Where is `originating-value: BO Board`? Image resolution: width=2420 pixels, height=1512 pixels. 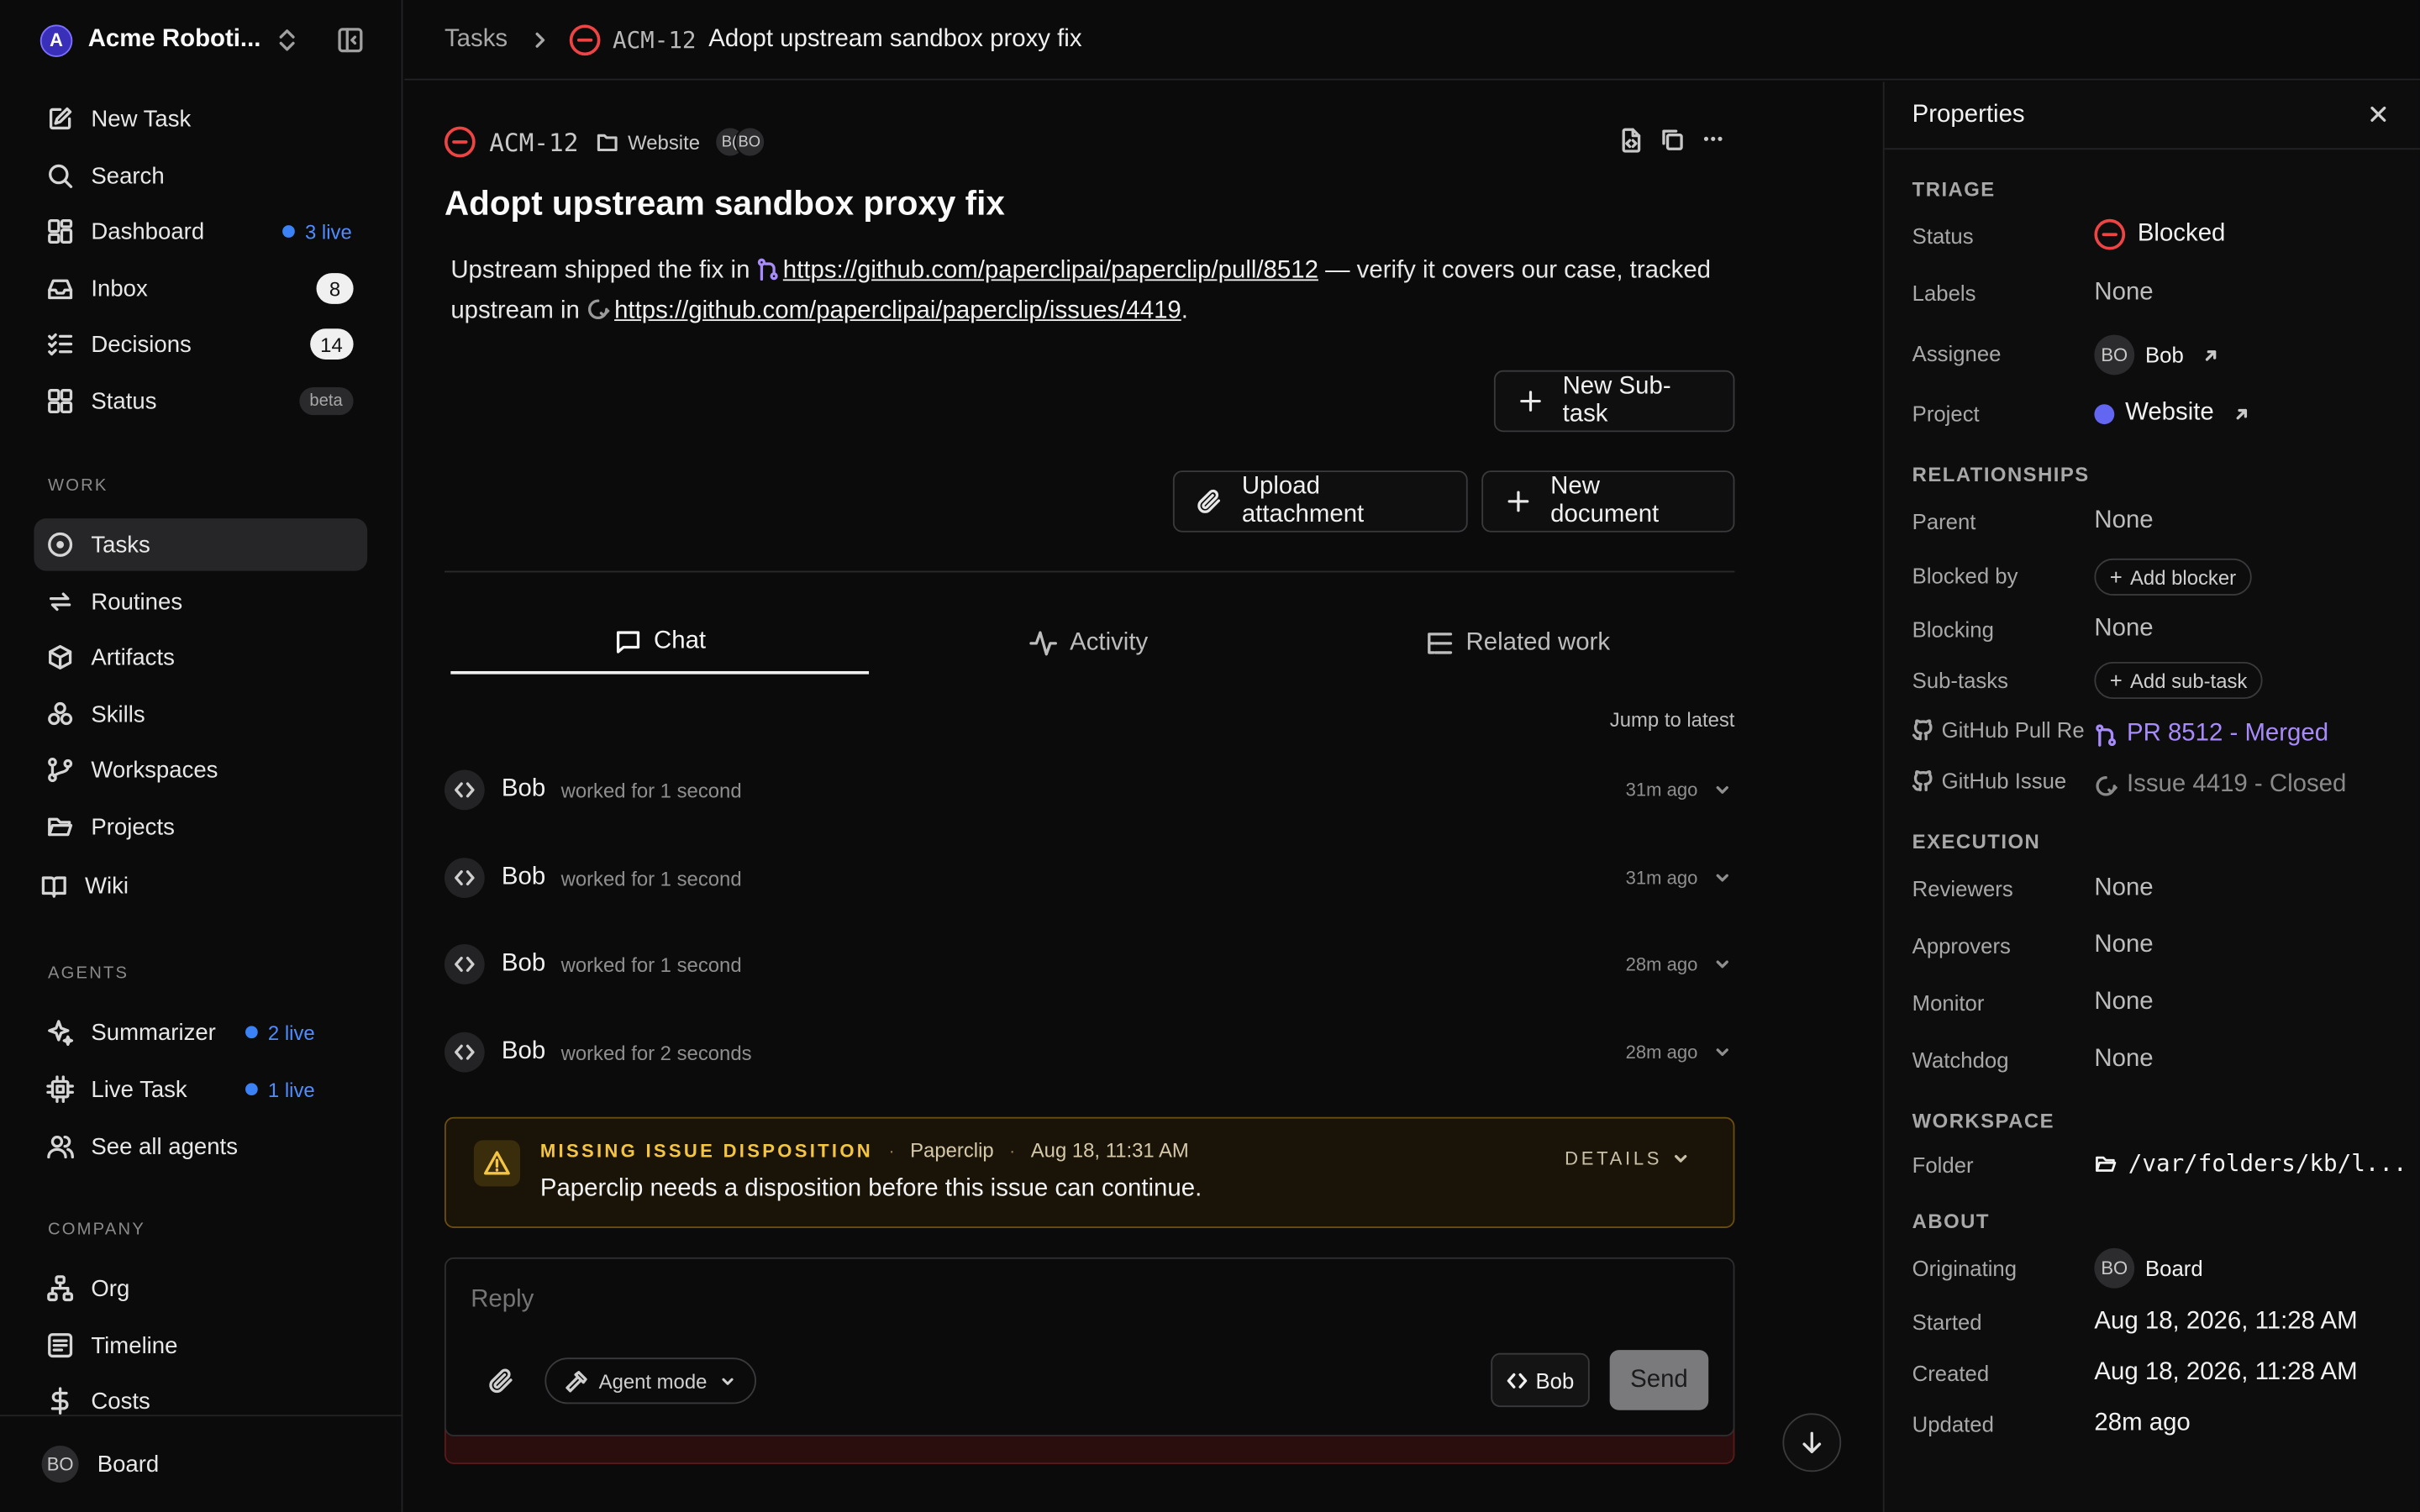
originating-value: BO Board is located at coordinates (2148, 1268).